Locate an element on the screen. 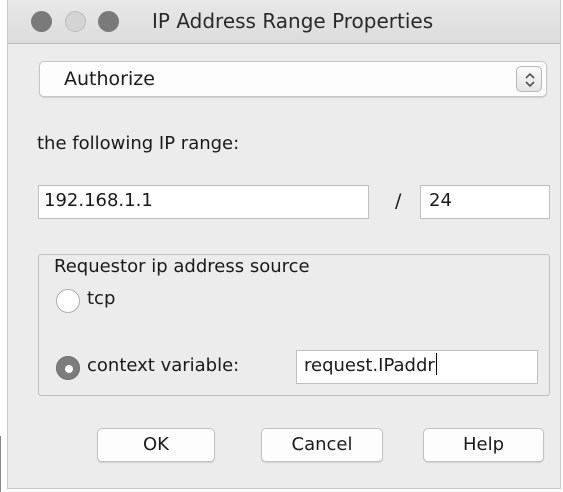  context-variable-radio is located at coordinates (68, 368).